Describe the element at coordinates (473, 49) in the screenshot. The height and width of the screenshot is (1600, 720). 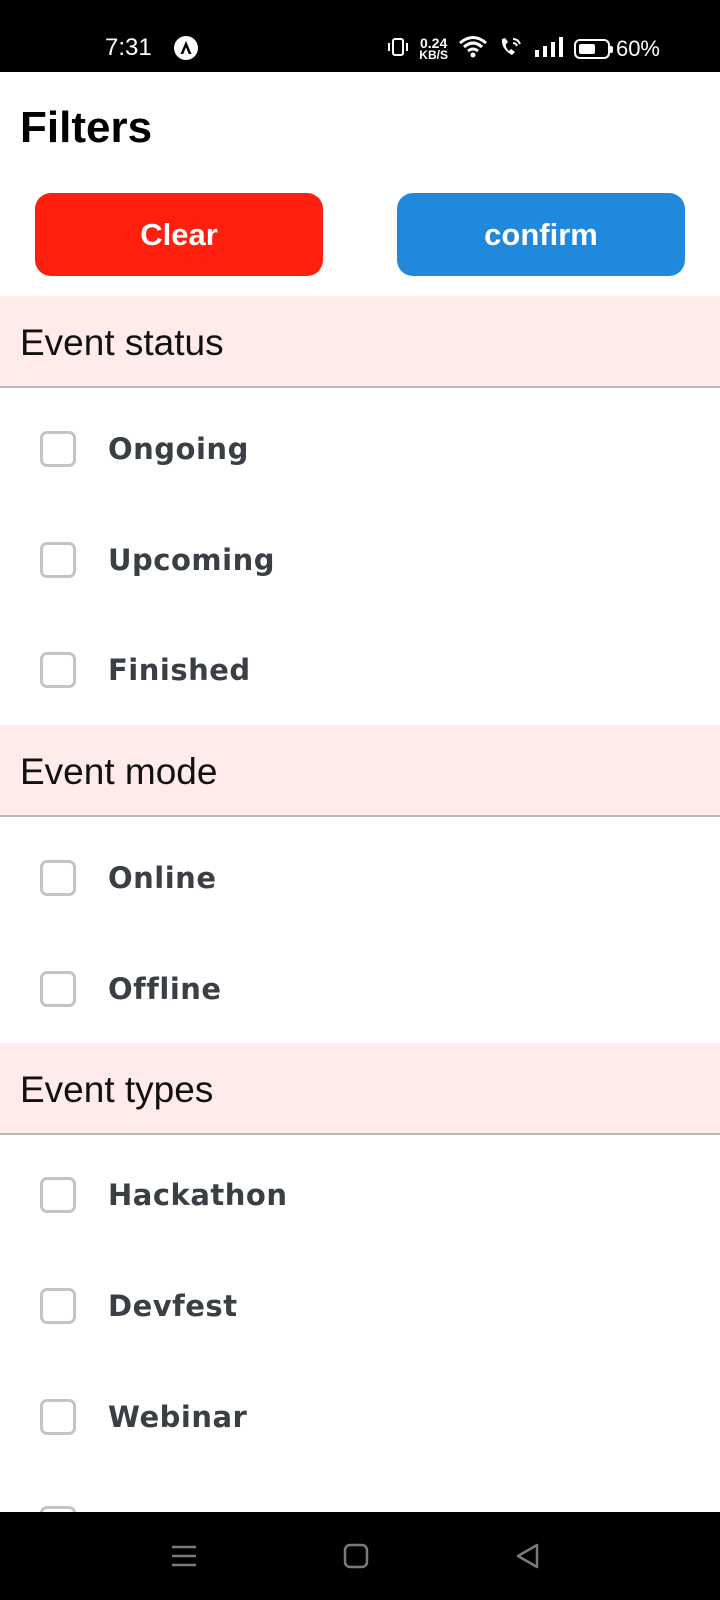
I see `wifi-icon` at that location.